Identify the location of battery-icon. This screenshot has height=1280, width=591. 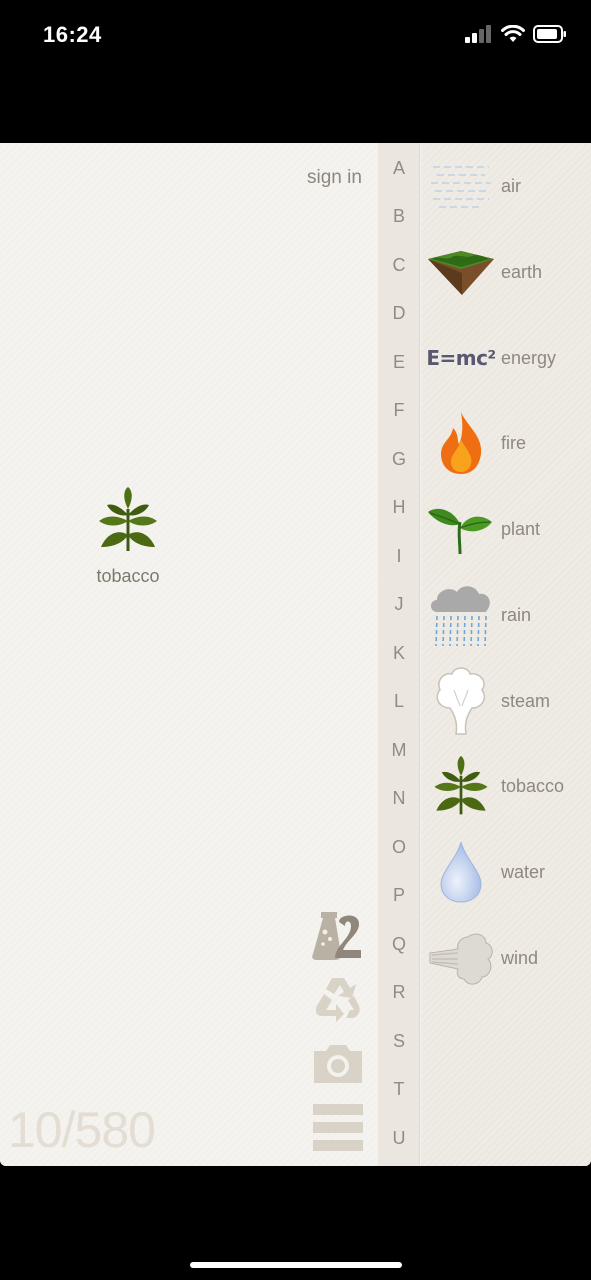
(549, 34).